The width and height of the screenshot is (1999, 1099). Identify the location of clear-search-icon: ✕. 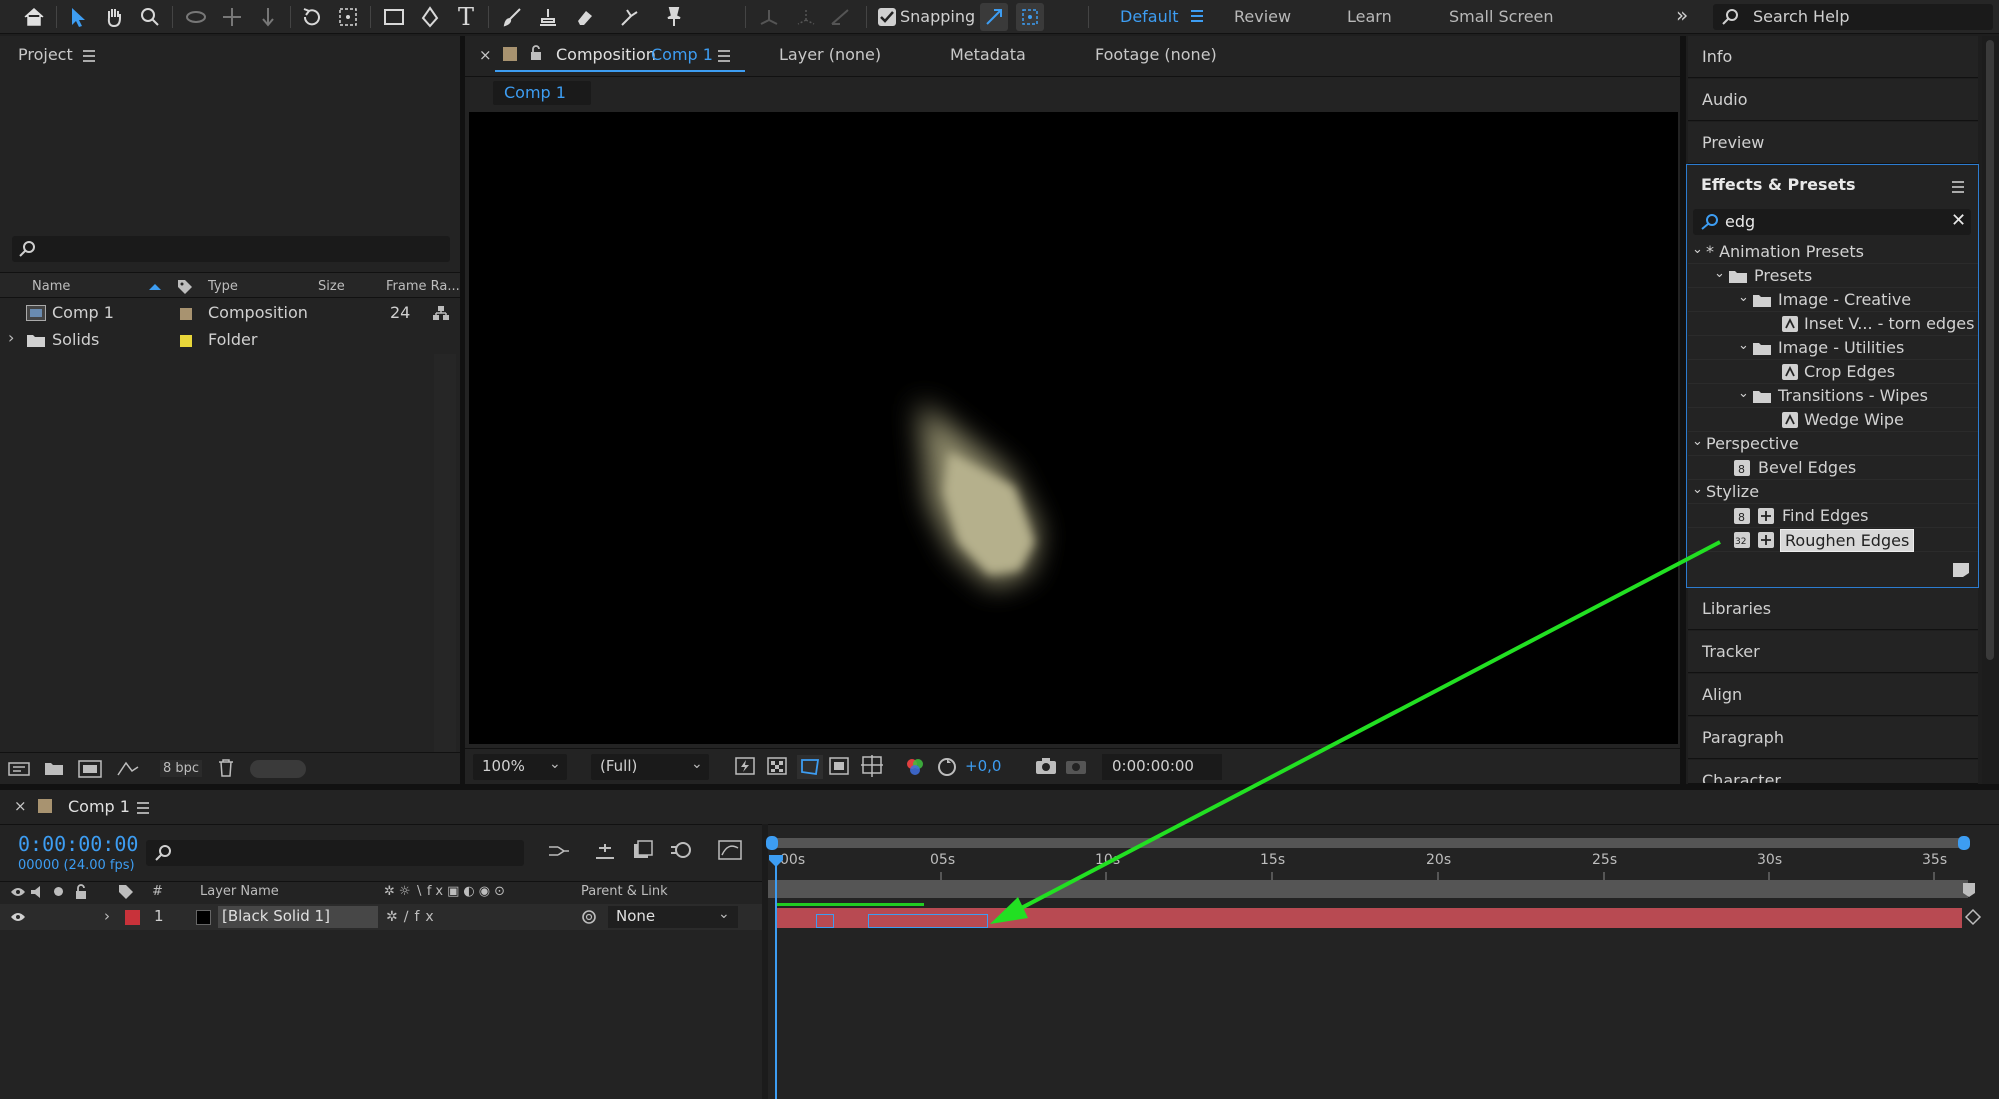
(1958, 220).